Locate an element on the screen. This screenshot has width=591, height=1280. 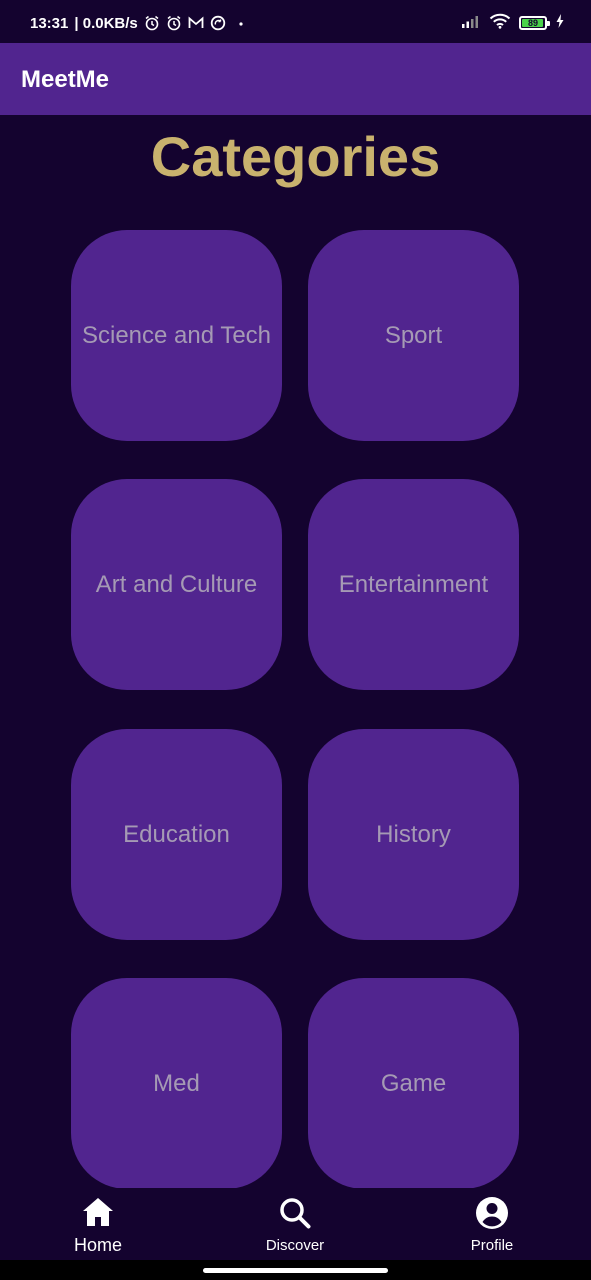
gmail-icon is located at coordinates (196, 23).